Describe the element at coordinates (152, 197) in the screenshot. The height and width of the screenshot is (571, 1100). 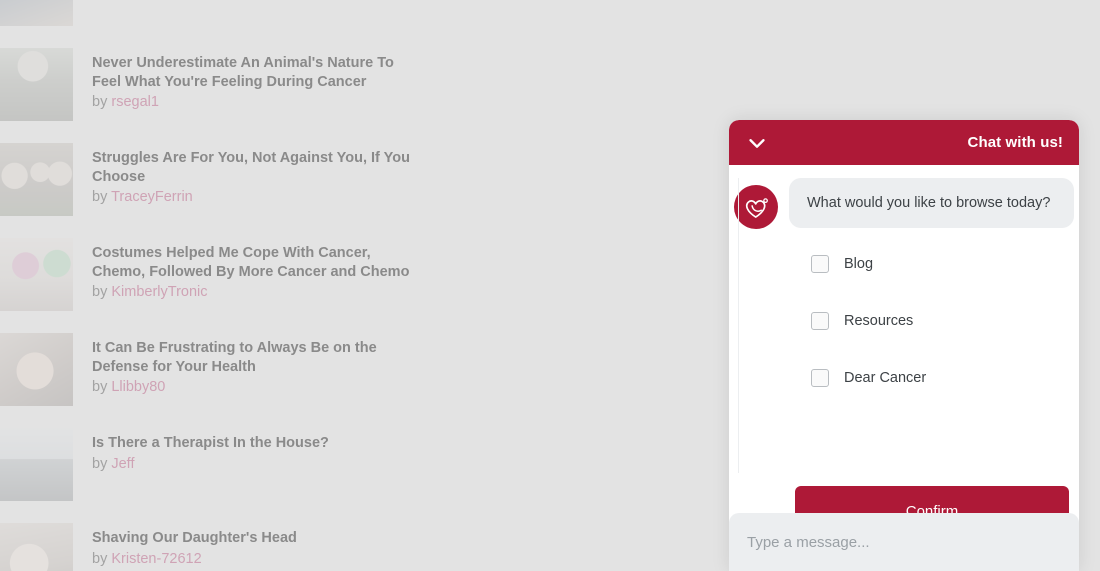
I see `author-link: TraceyFerrin` at that location.